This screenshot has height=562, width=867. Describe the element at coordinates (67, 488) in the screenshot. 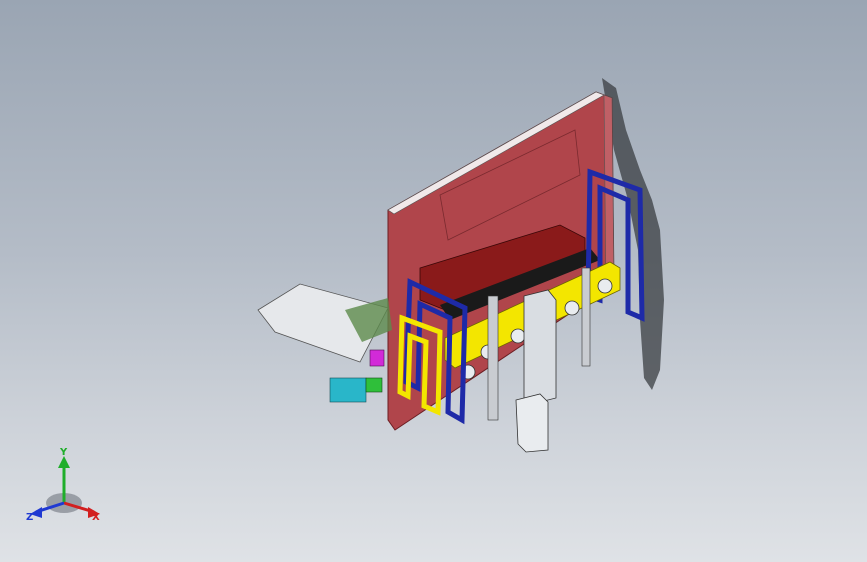

I see `coordinate-triad: Y X Z` at that location.